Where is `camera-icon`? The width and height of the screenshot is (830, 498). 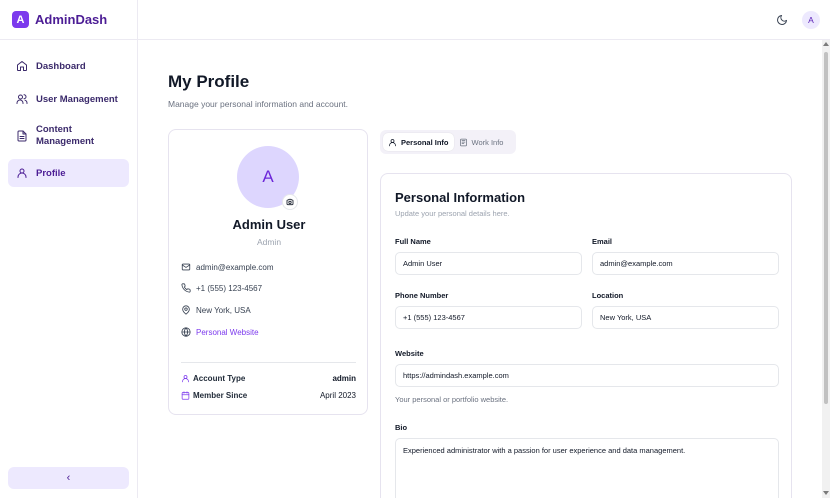 camera-icon is located at coordinates (290, 202).